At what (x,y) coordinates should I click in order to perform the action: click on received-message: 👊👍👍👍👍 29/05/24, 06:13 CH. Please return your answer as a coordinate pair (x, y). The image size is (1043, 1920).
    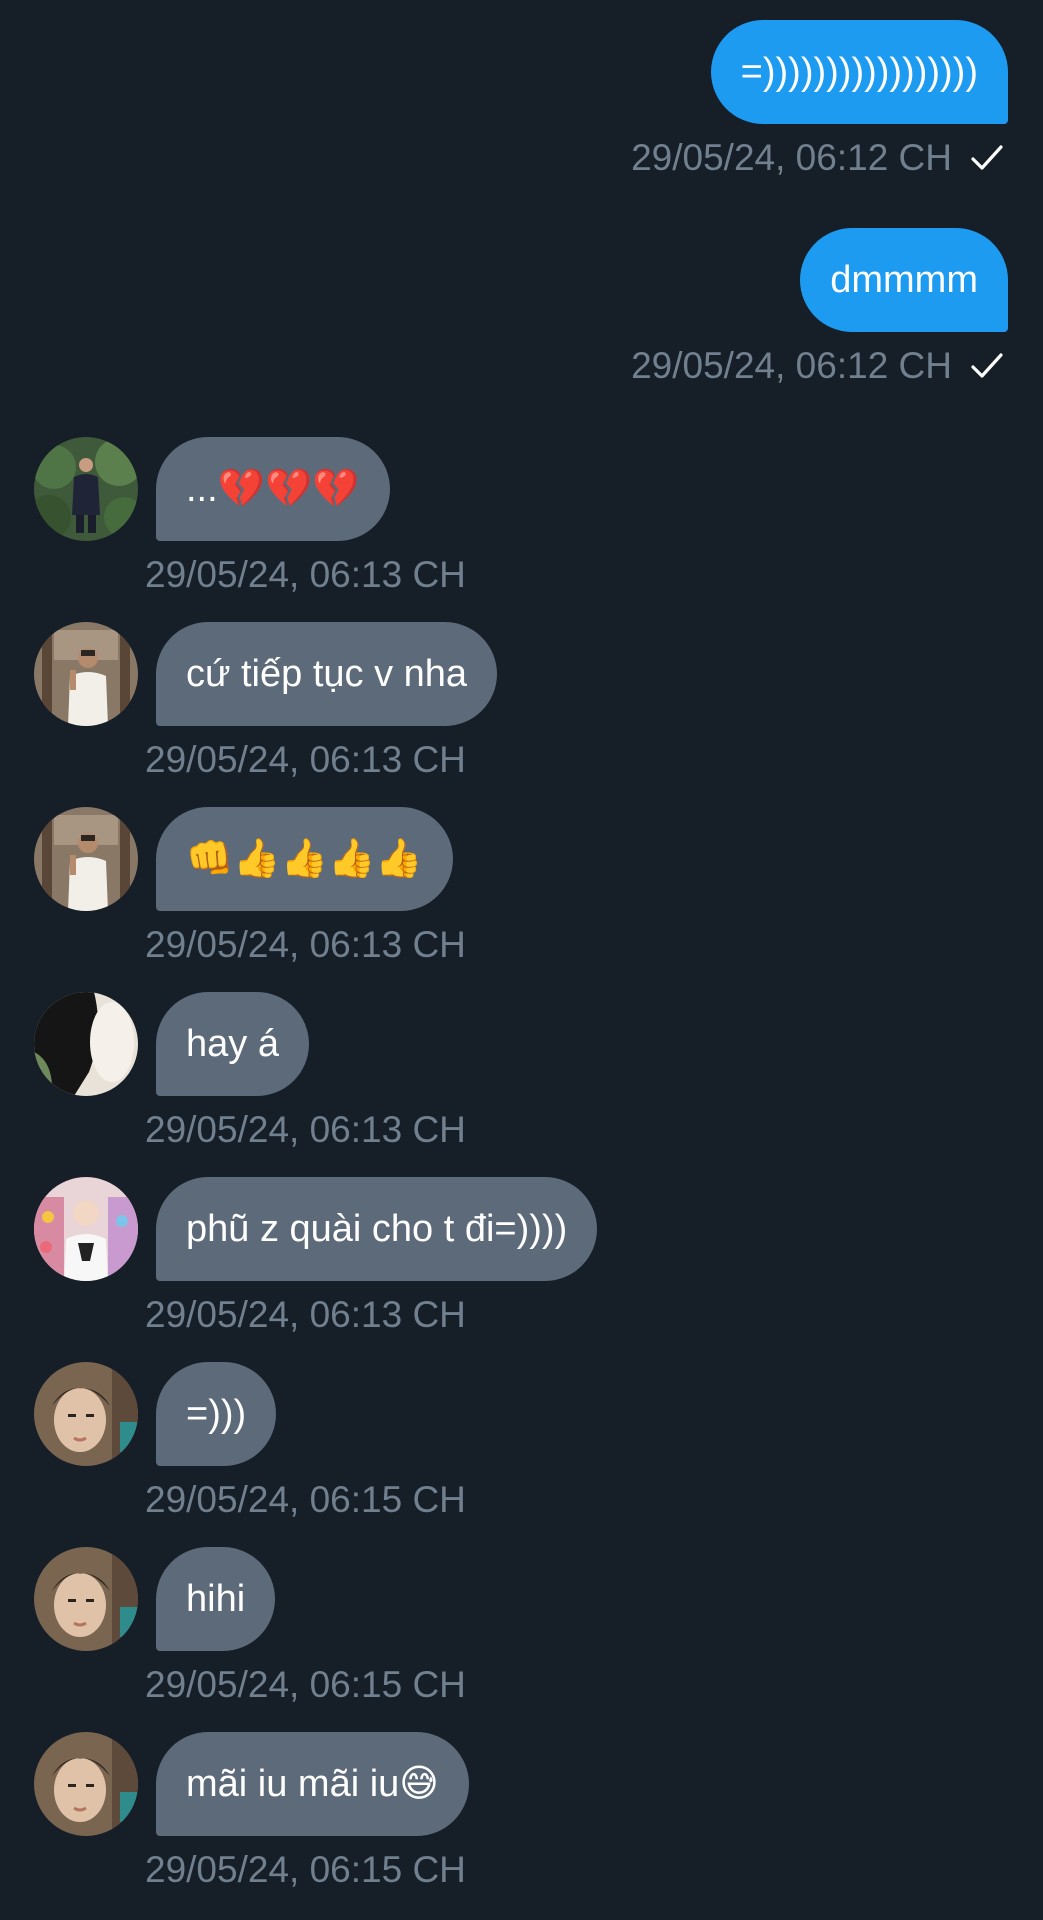
    Looking at the image, I should click on (250, 887).